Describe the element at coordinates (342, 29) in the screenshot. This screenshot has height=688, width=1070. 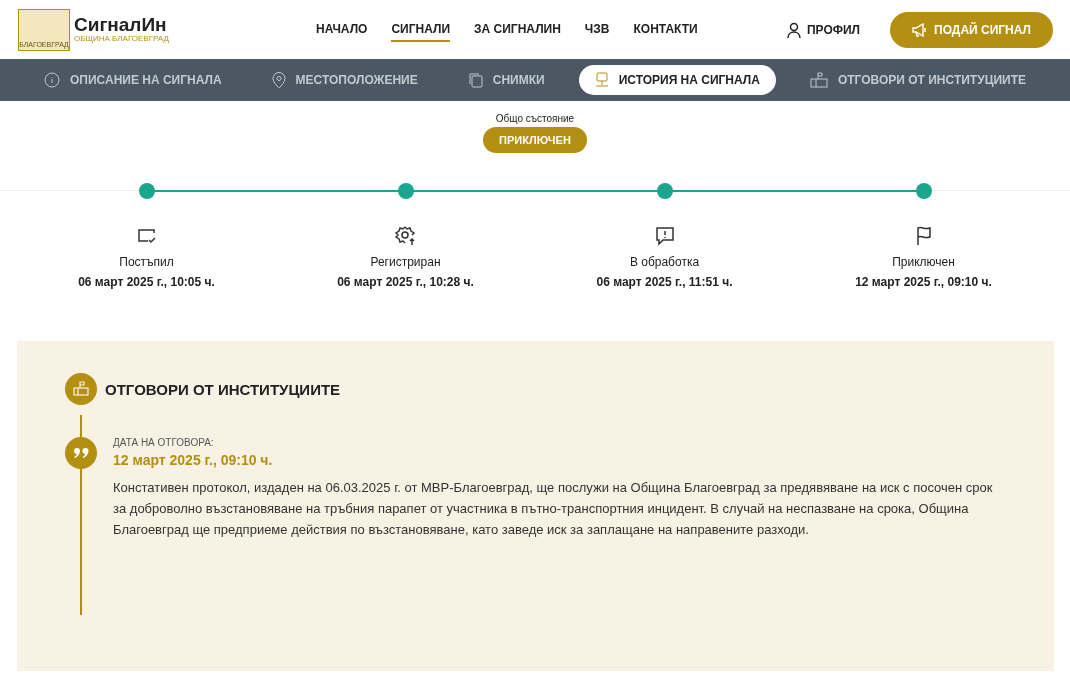
I see `nav-link: НАЧАЛО` at that location.